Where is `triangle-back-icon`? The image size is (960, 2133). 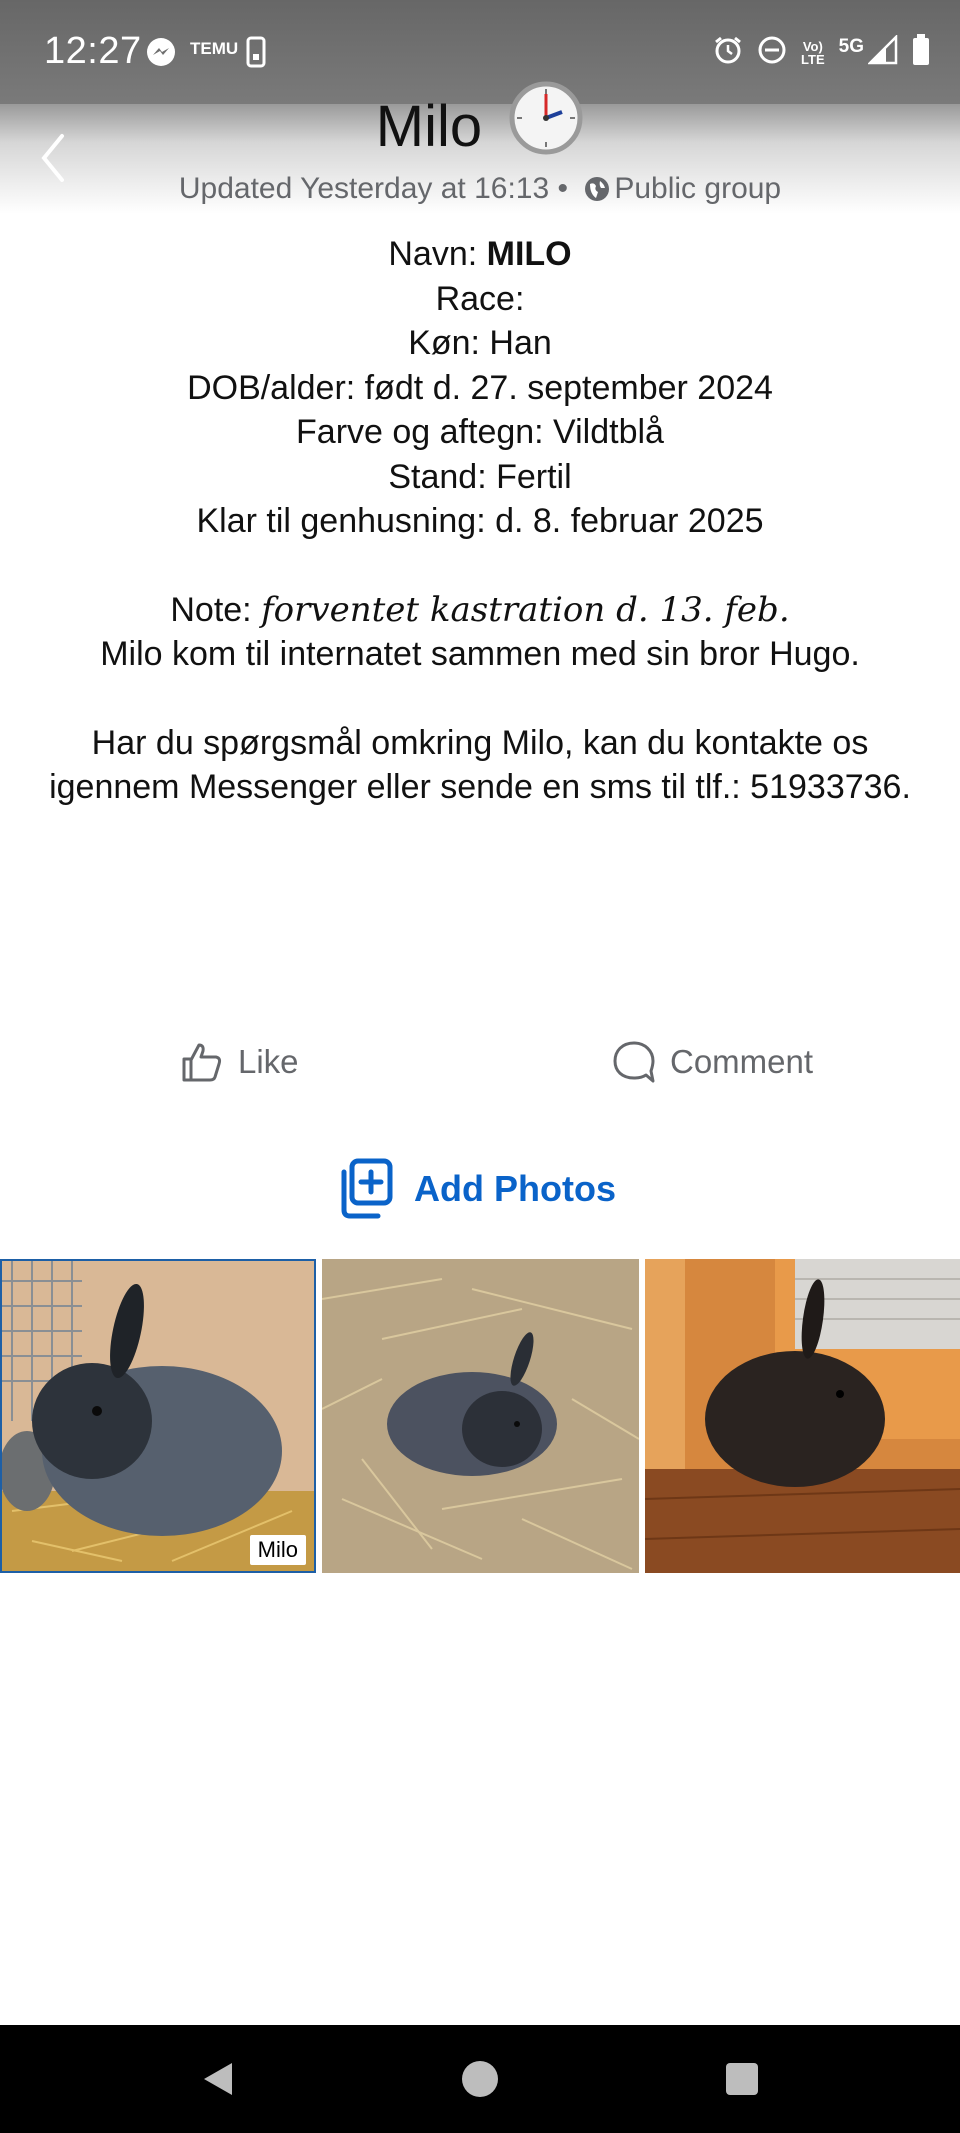 triangle-back-icon is located at coordinates (218, 2079).